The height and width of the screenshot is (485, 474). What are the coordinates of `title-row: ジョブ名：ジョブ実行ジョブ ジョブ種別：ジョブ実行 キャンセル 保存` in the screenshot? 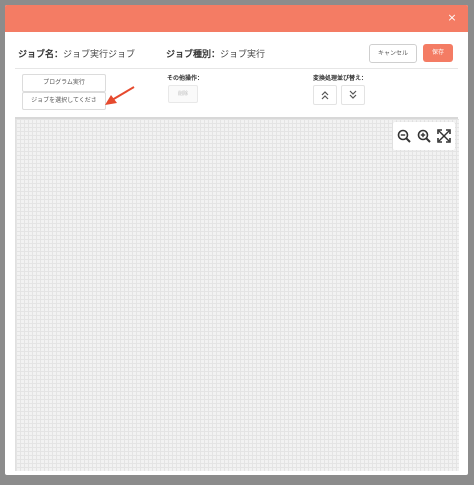 It's located at (236, 54).